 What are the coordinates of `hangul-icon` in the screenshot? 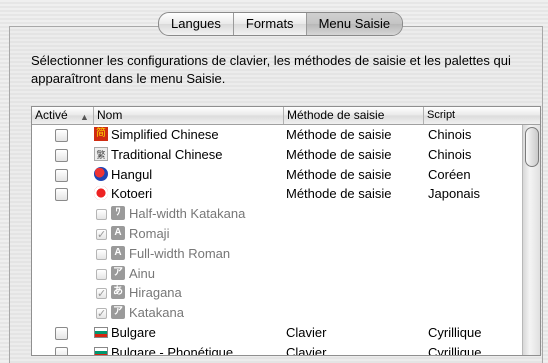 It's located at (101, 173).